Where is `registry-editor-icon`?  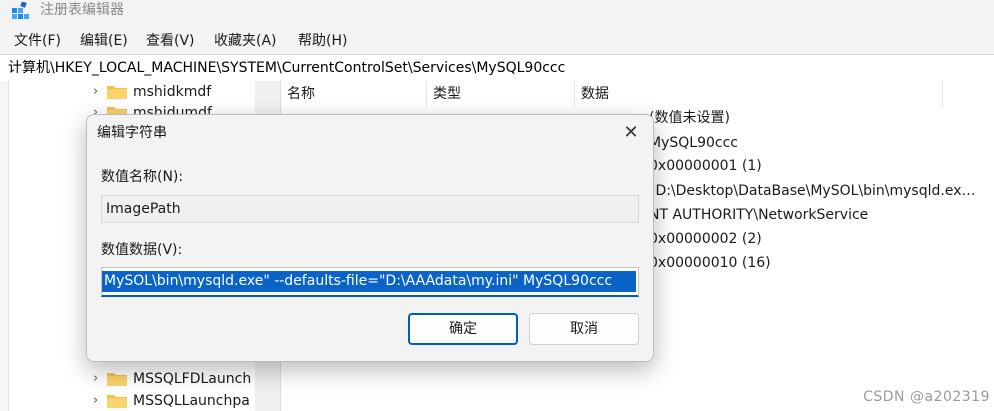
registry-editor-icon is located at coordinates (20, 10).